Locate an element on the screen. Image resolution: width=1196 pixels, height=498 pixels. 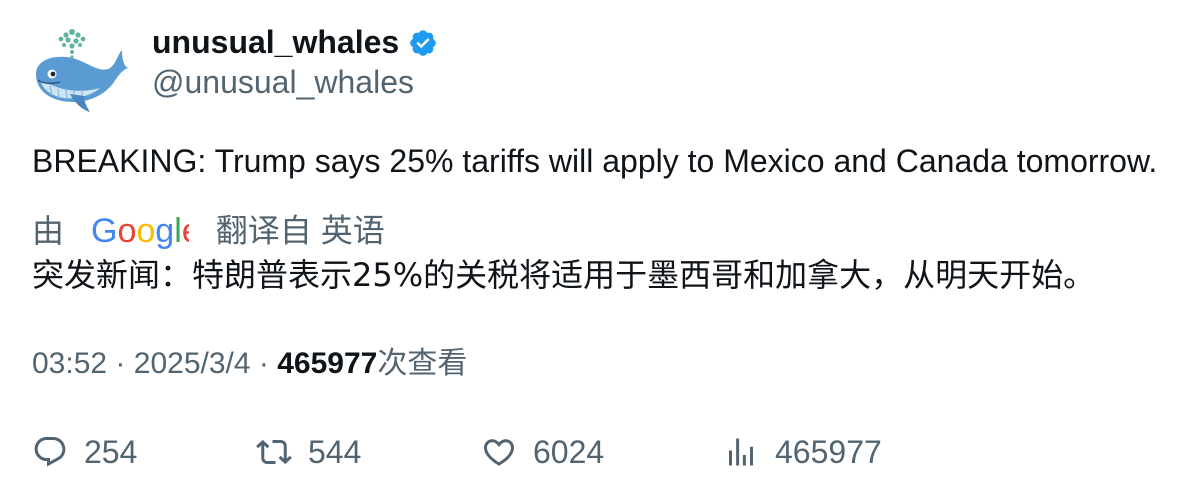
action-bar: 254 544 6024 465977 is located at coordinates (598, 452).